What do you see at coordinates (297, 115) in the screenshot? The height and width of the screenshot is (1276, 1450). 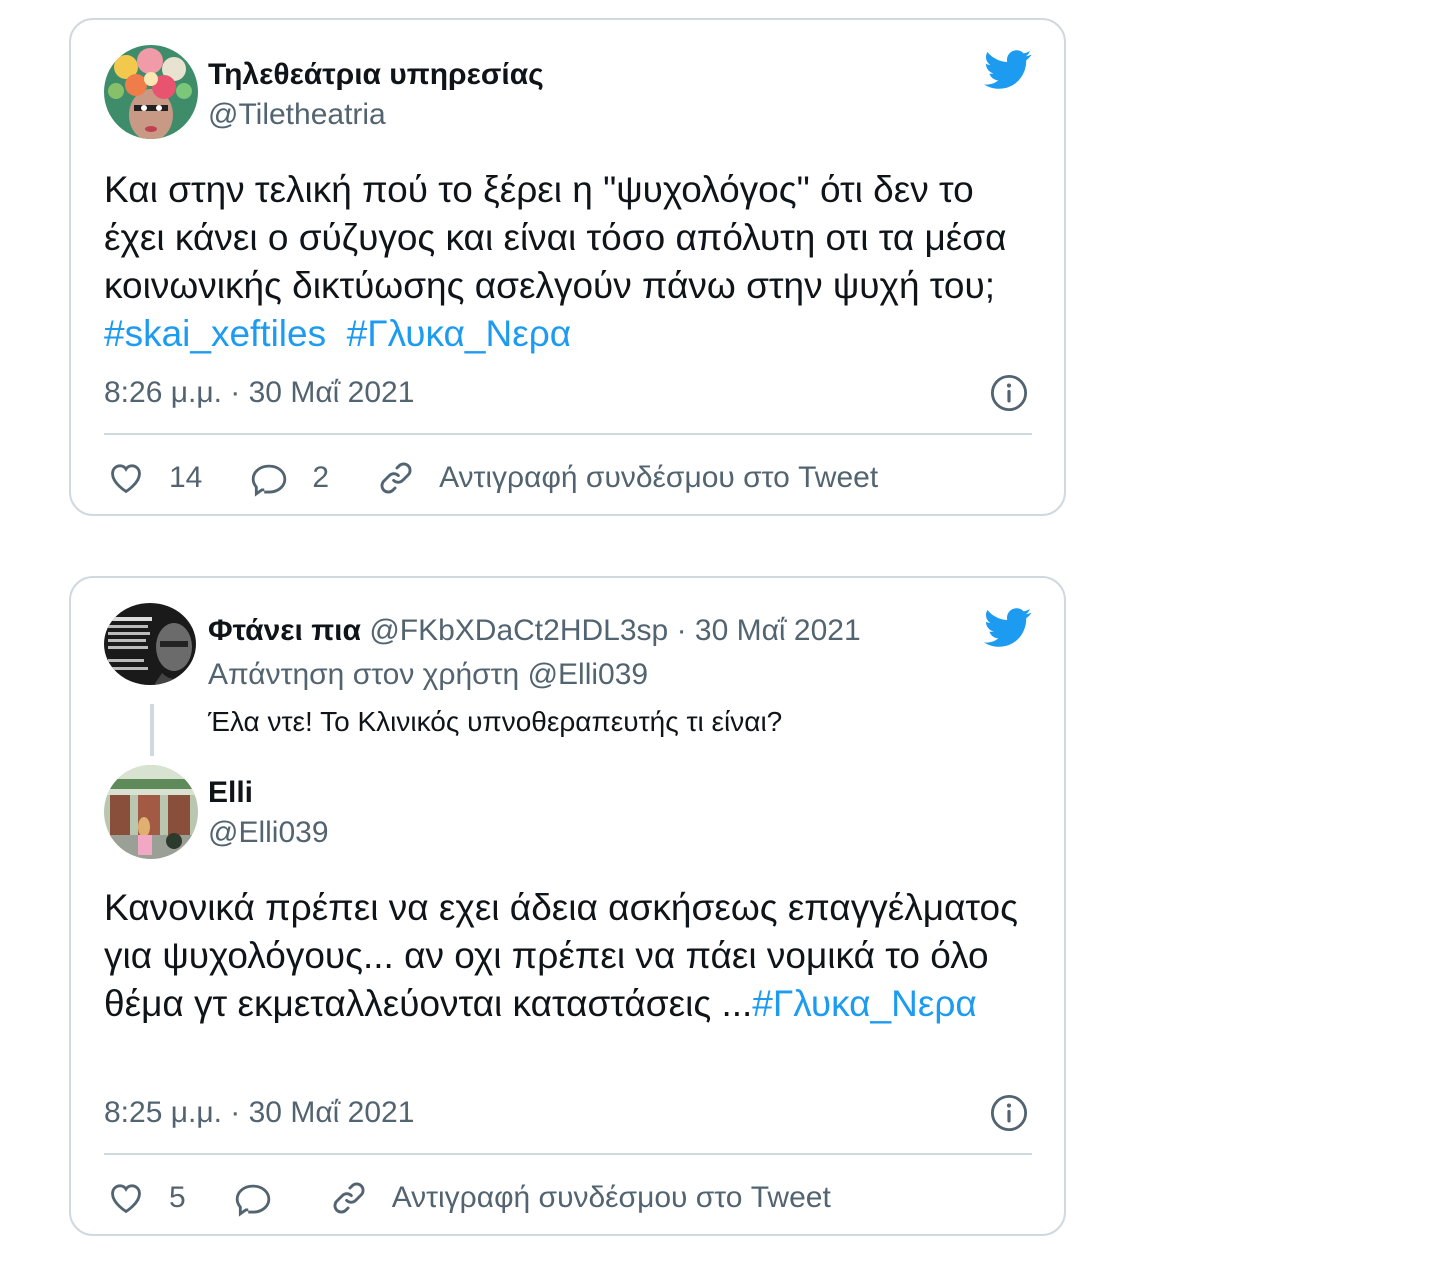 I see `author-handle: @Tiletheatria` at bounding box center [297, 115].